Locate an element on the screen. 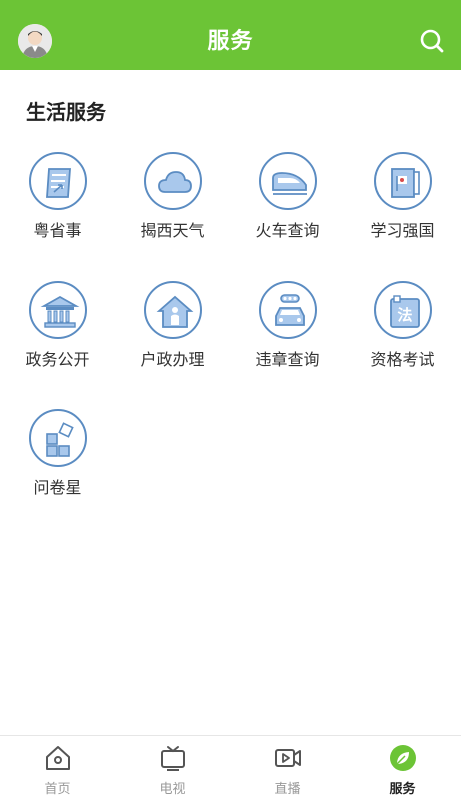 The height and width of the screenshot is (800, 461). service-exam: 法 资格考试 is located at coordinates (402, 334).